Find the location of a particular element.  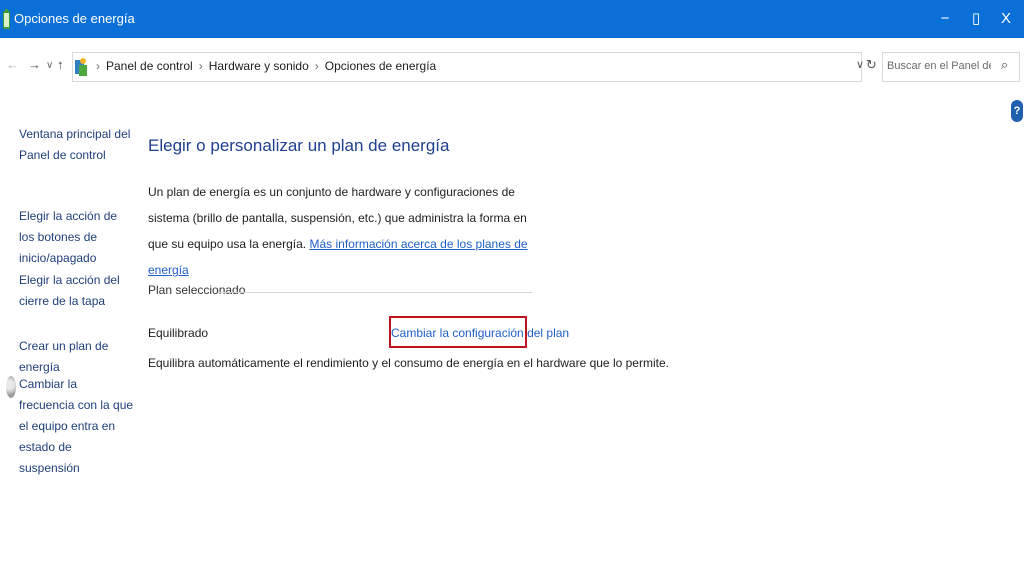

change-plan-link: Cambiar la configuración del plan is located at coordinates (480, 333).